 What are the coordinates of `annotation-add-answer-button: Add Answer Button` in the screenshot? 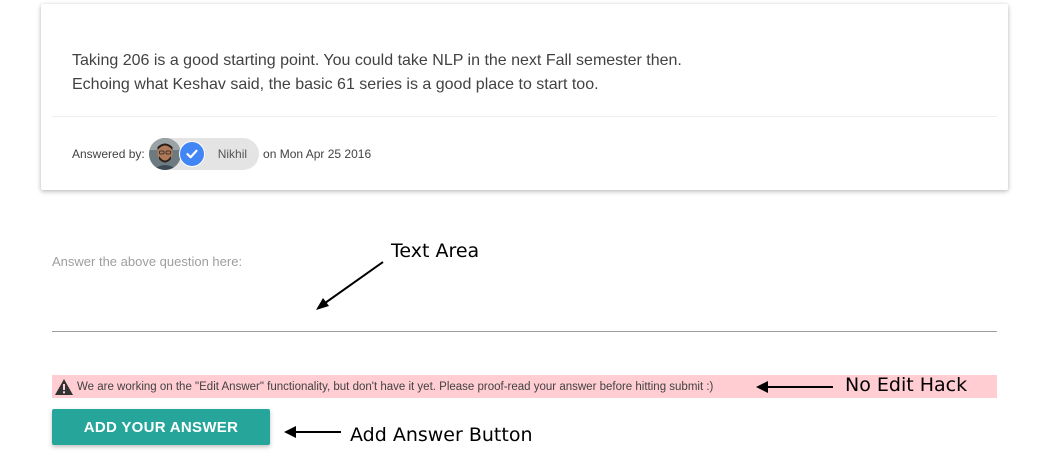 It's located at (441, 435).